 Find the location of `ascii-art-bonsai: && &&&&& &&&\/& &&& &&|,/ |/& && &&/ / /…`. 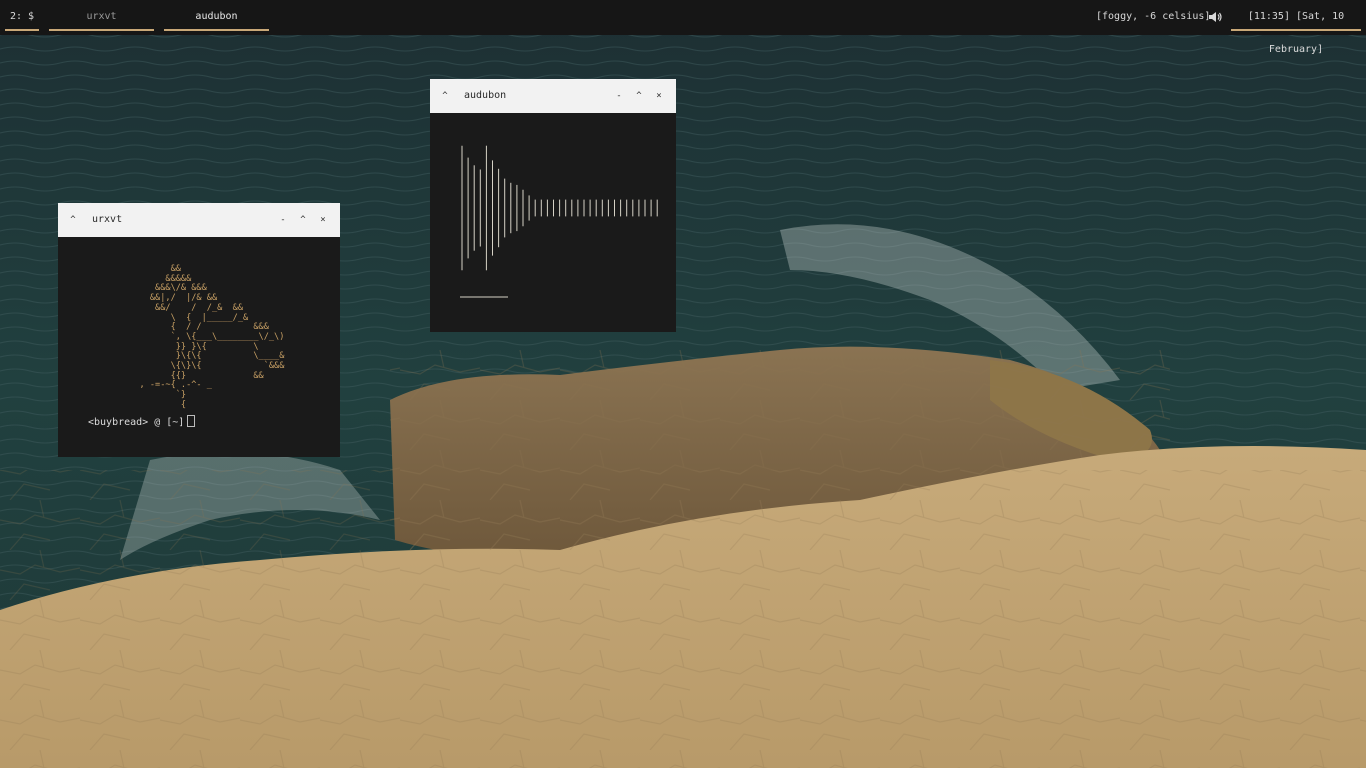

ascii-art-bonsai: && &&&&& &&&\/& &&& &&|,/ |/& && &&/ / /… is located at coordinates (212, 337).